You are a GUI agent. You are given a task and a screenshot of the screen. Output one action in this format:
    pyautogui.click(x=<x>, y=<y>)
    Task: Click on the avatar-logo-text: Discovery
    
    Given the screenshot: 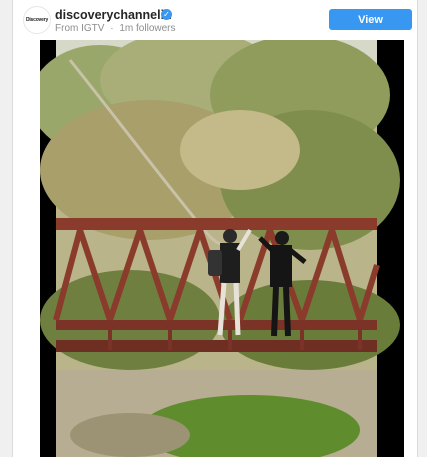 What is the action you would take?
    pyautogui.click(x=37, y=20)
    